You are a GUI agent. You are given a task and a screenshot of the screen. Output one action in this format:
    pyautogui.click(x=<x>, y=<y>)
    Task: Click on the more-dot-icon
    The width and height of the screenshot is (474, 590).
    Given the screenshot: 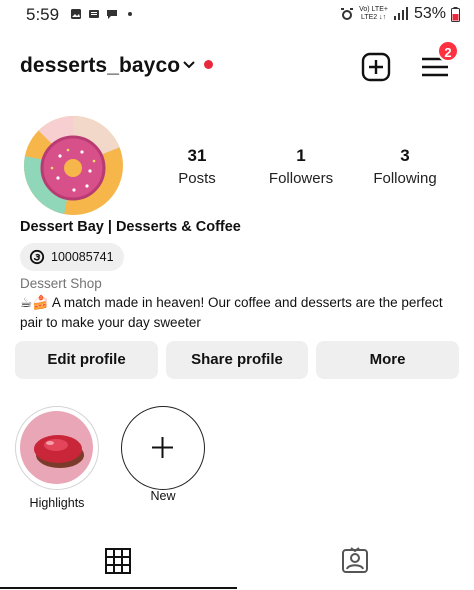 What is the action you would take?
    pyautogui.click(x=130, y=14)
    